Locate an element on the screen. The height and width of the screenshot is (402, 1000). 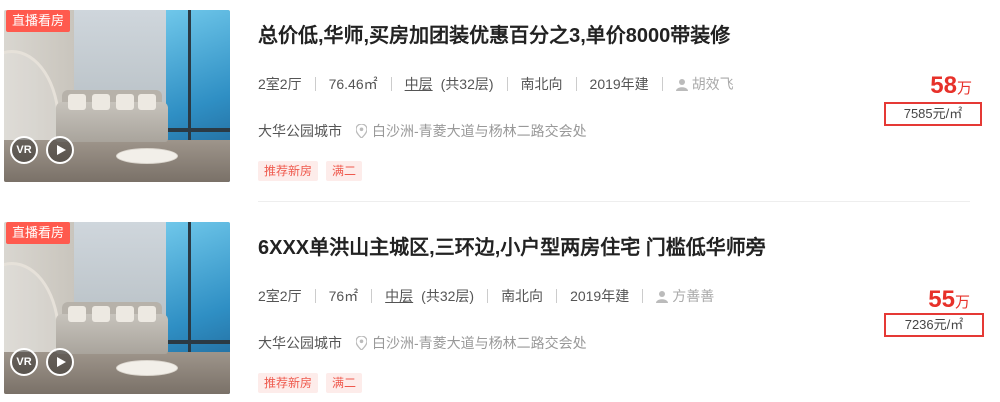
area-text: 76㎡ is located at coordinates (343, 296).